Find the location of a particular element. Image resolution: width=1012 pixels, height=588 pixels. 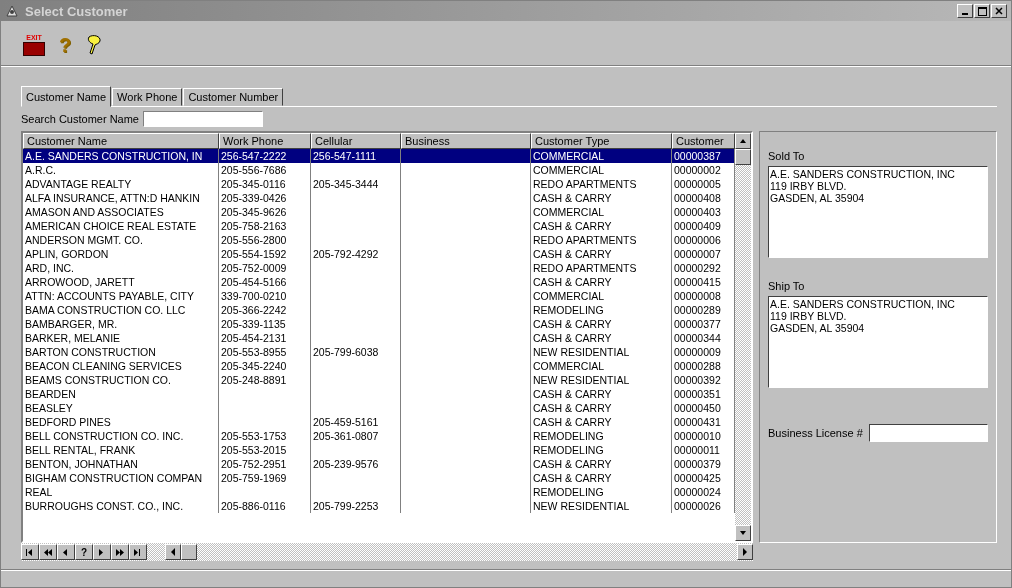

table-cell: 256-547-1111 is located at coordinates (356, 156).